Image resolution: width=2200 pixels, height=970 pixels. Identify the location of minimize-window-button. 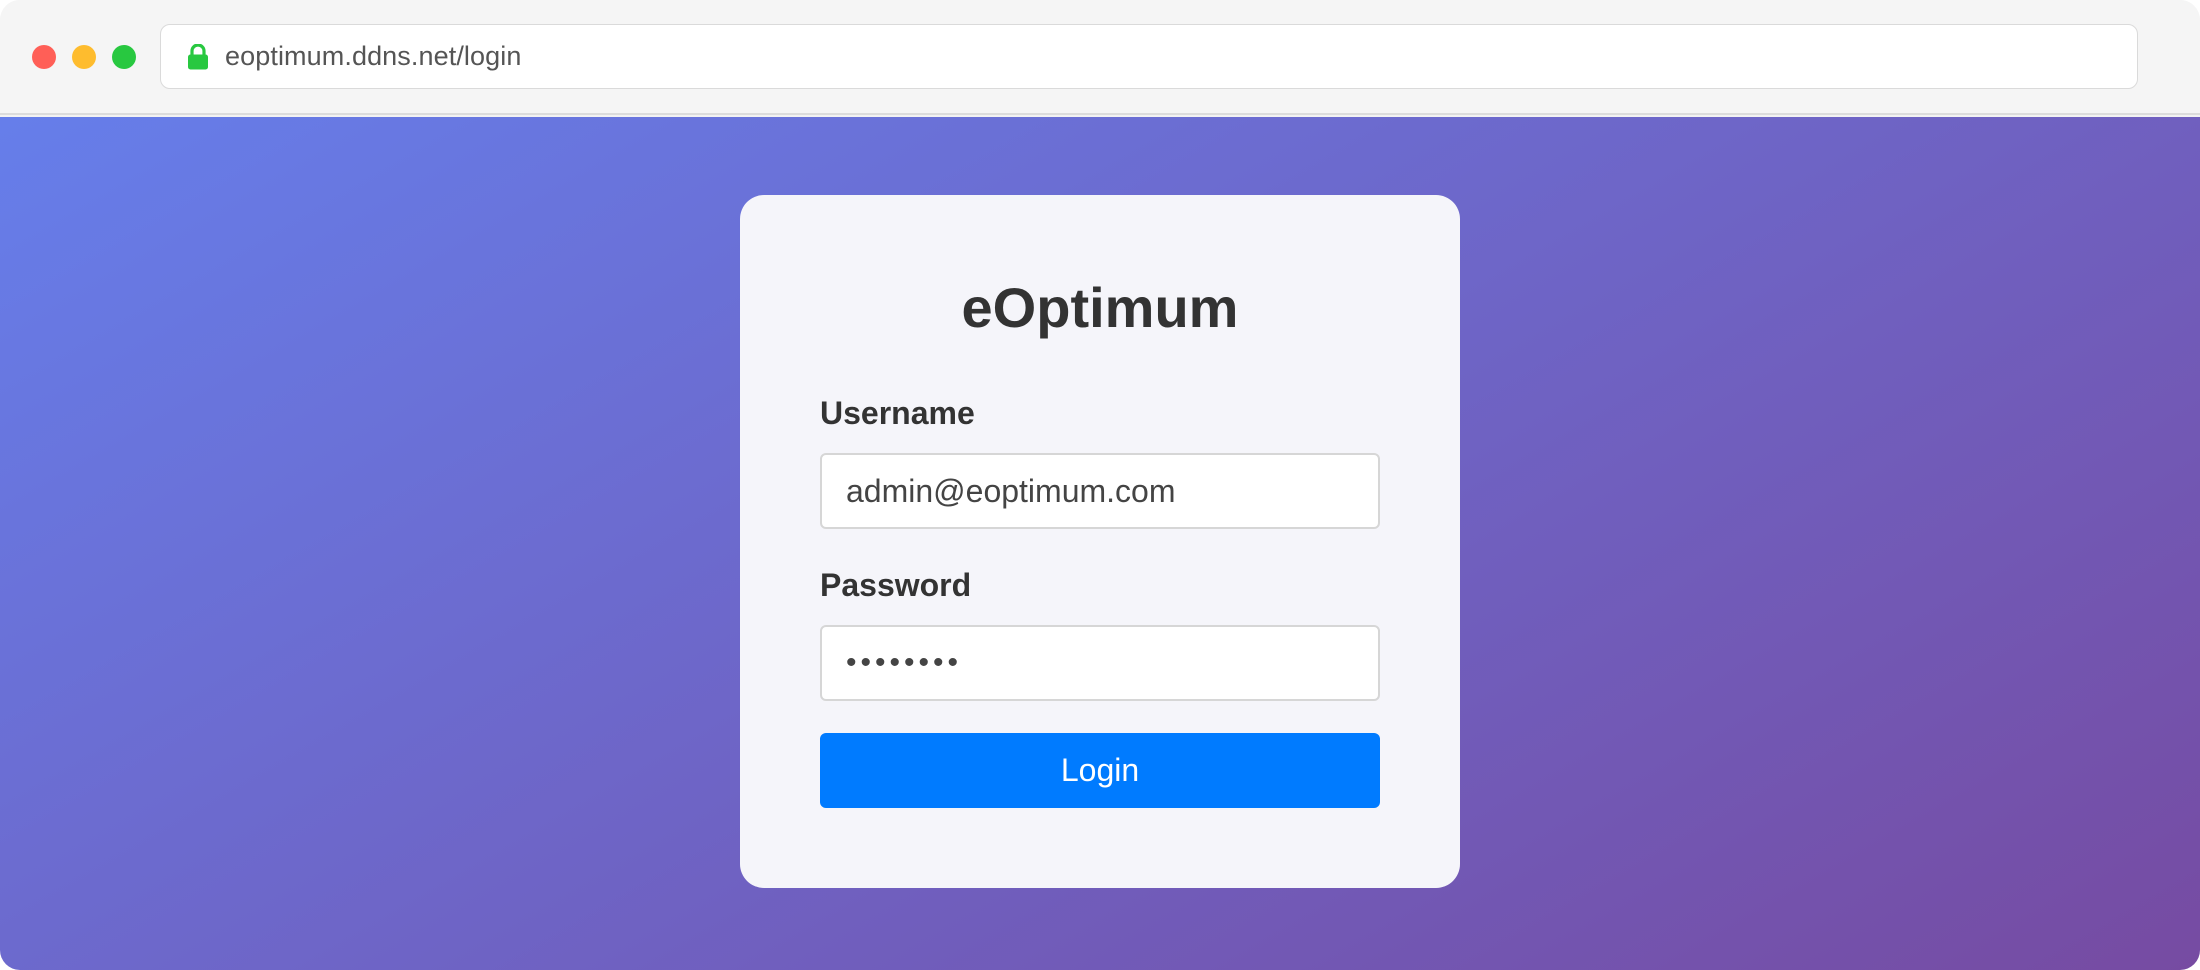
(84, 57).